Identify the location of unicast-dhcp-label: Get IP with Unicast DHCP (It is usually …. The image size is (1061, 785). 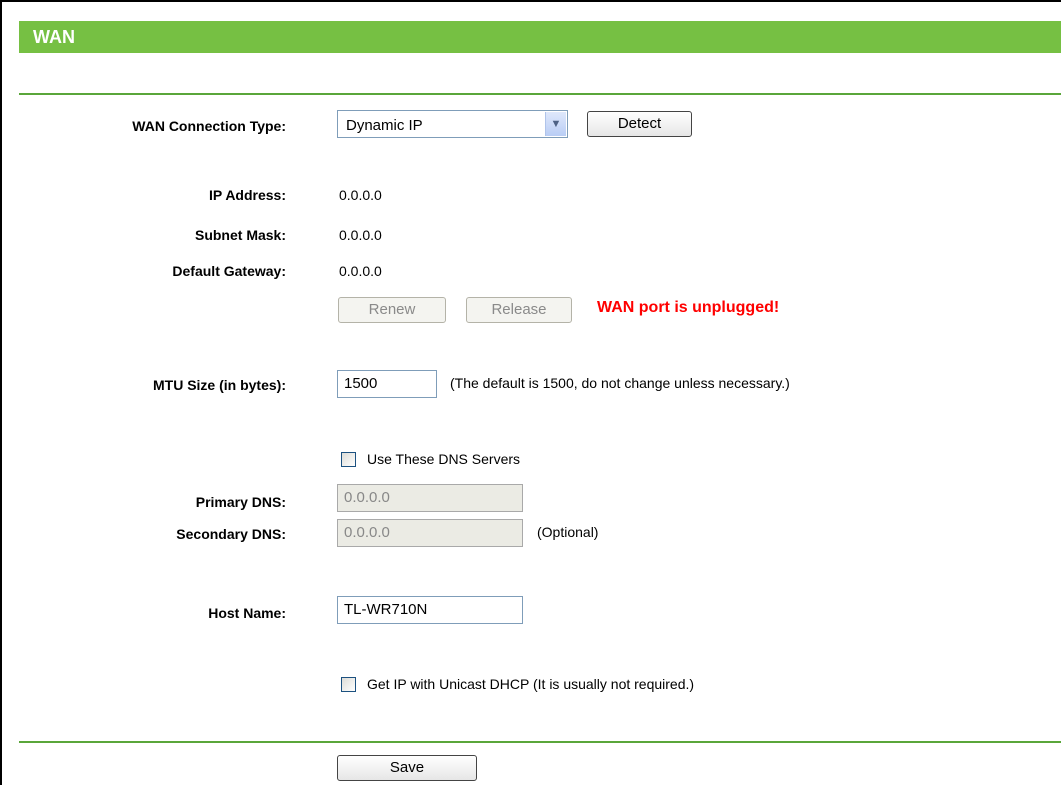
(531, 684).